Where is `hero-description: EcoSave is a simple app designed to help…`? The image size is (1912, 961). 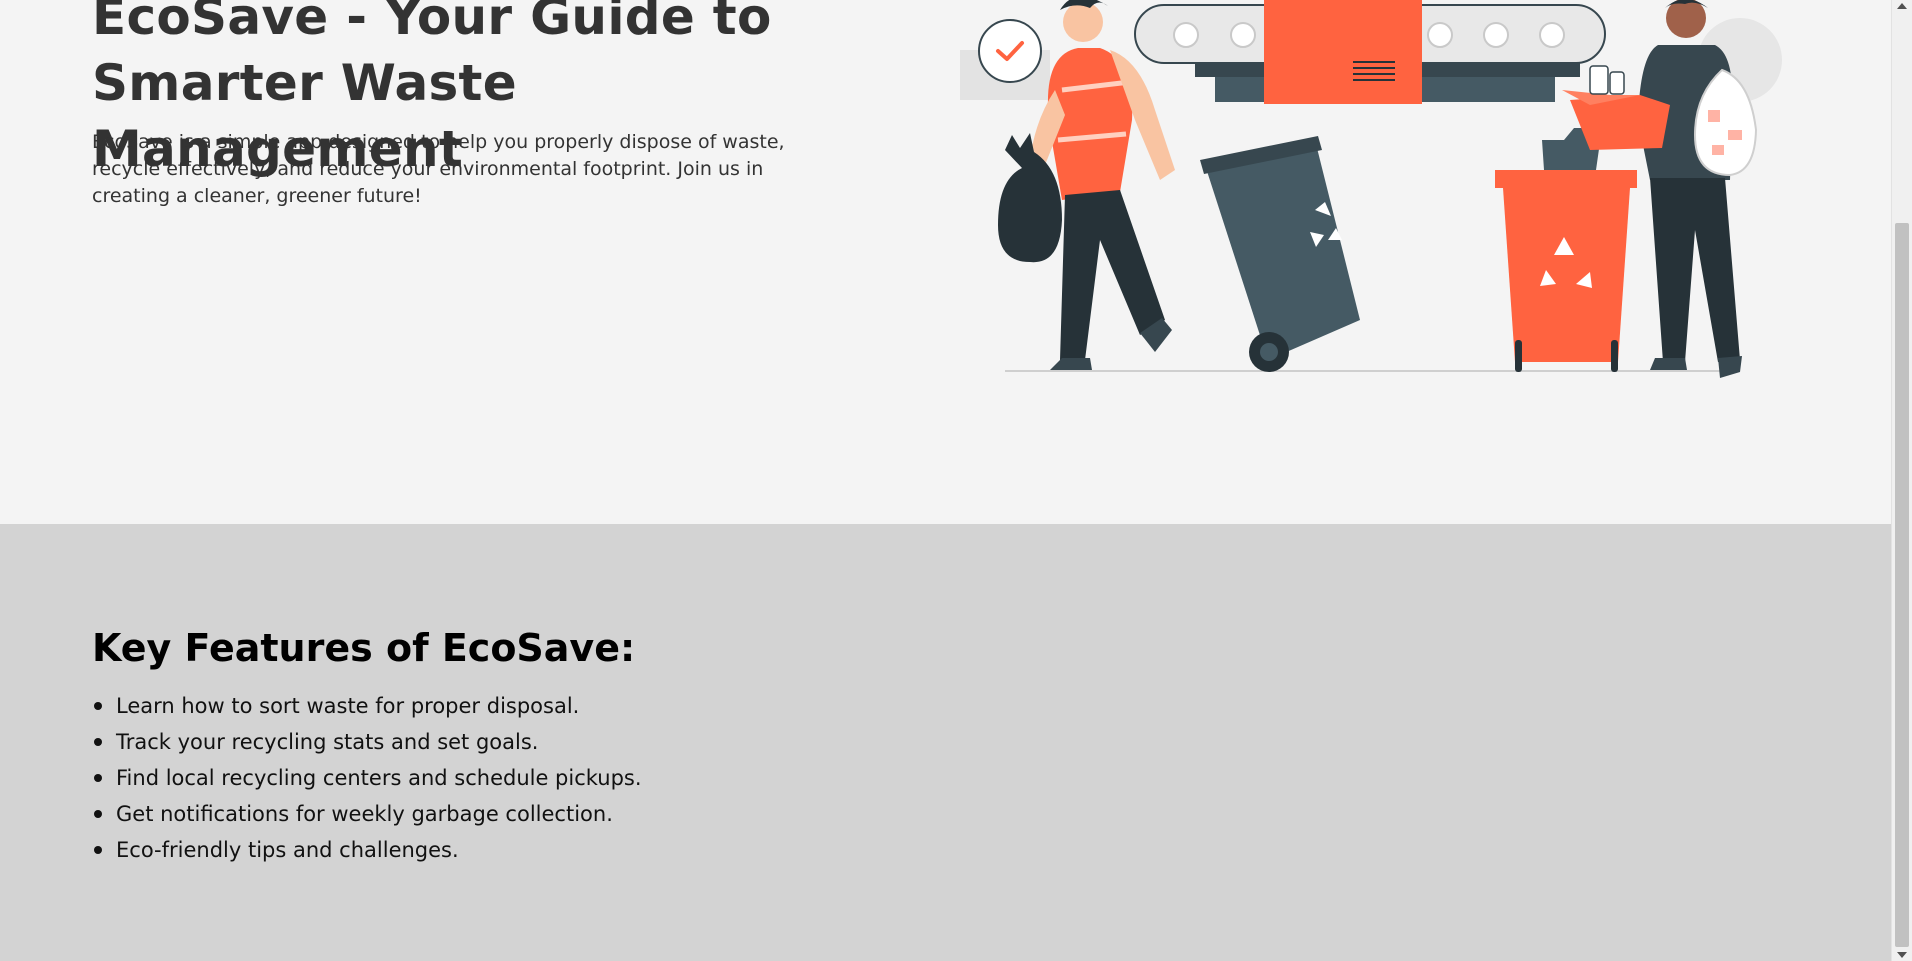
hero-description: EcoSave is a simple app designed to help… is located at coordinates (438, 169).